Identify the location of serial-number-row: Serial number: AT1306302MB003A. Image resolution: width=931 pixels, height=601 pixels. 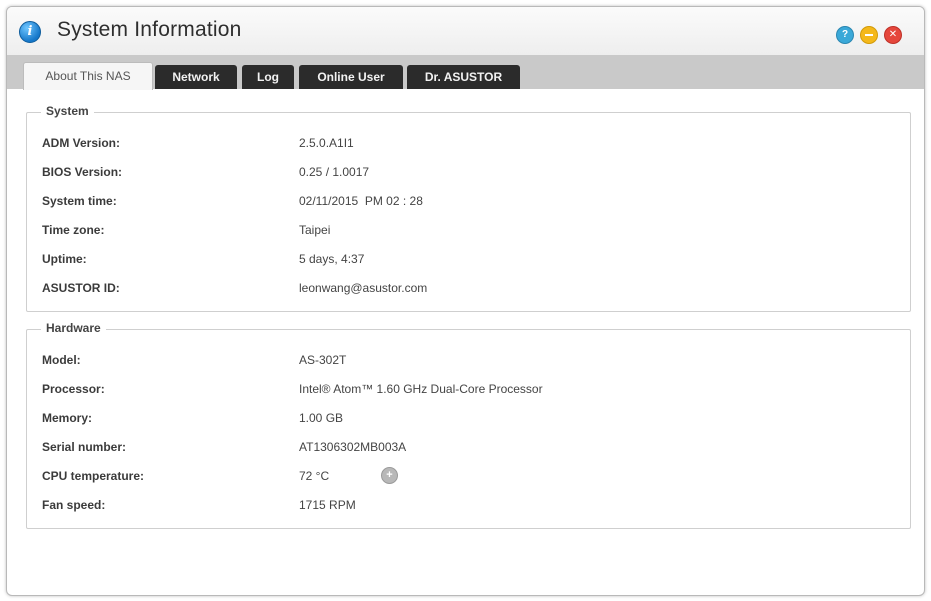
(468, 450).